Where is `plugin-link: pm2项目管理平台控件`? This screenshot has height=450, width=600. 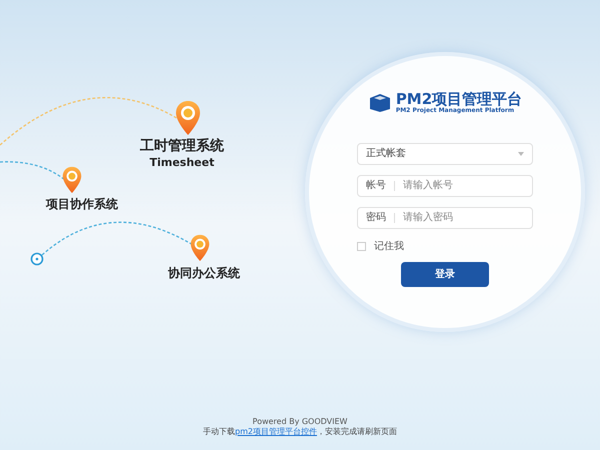
plugin-link: pm2项目管理平台控件 is located at coordinates (276, 431).